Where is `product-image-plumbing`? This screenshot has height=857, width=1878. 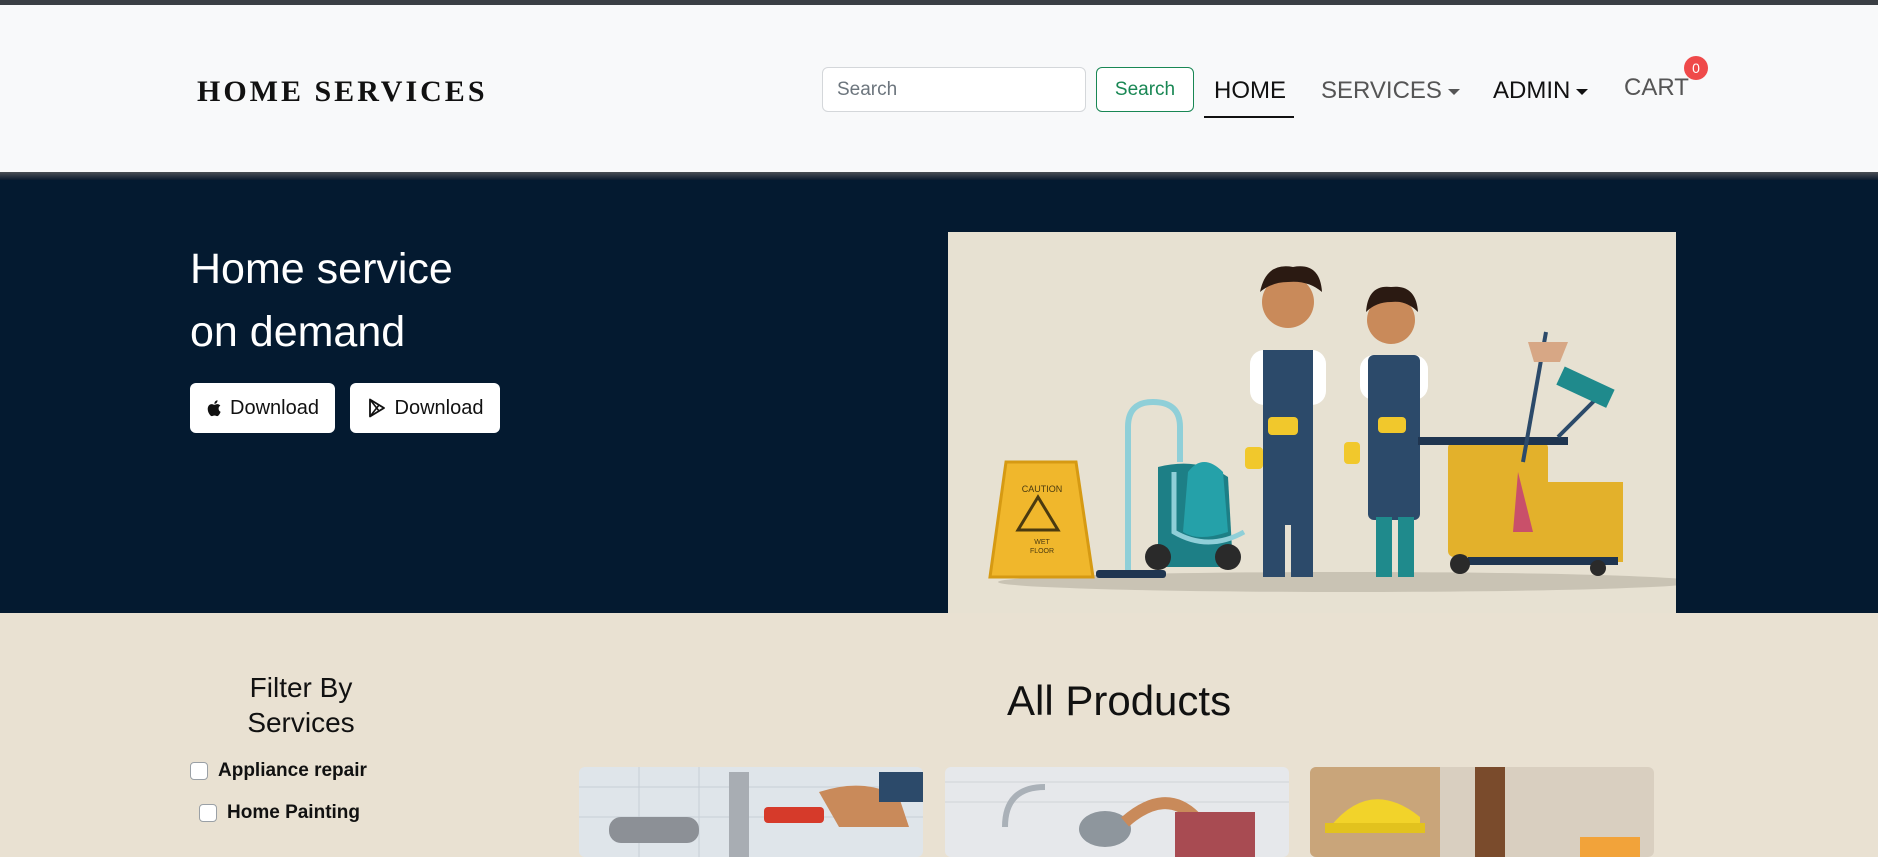 product-image-plumbing is located at coordinates (751, 812).